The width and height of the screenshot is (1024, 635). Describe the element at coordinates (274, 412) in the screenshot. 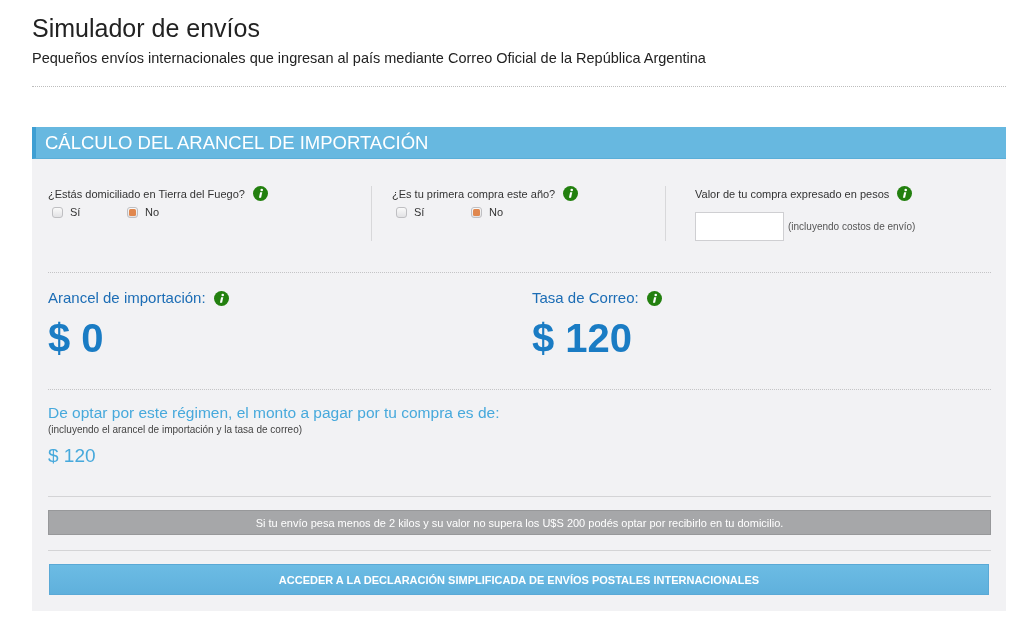

I see `total-label: De optar por este régimen, el monto a pagar por tu compra es de:` at that location.